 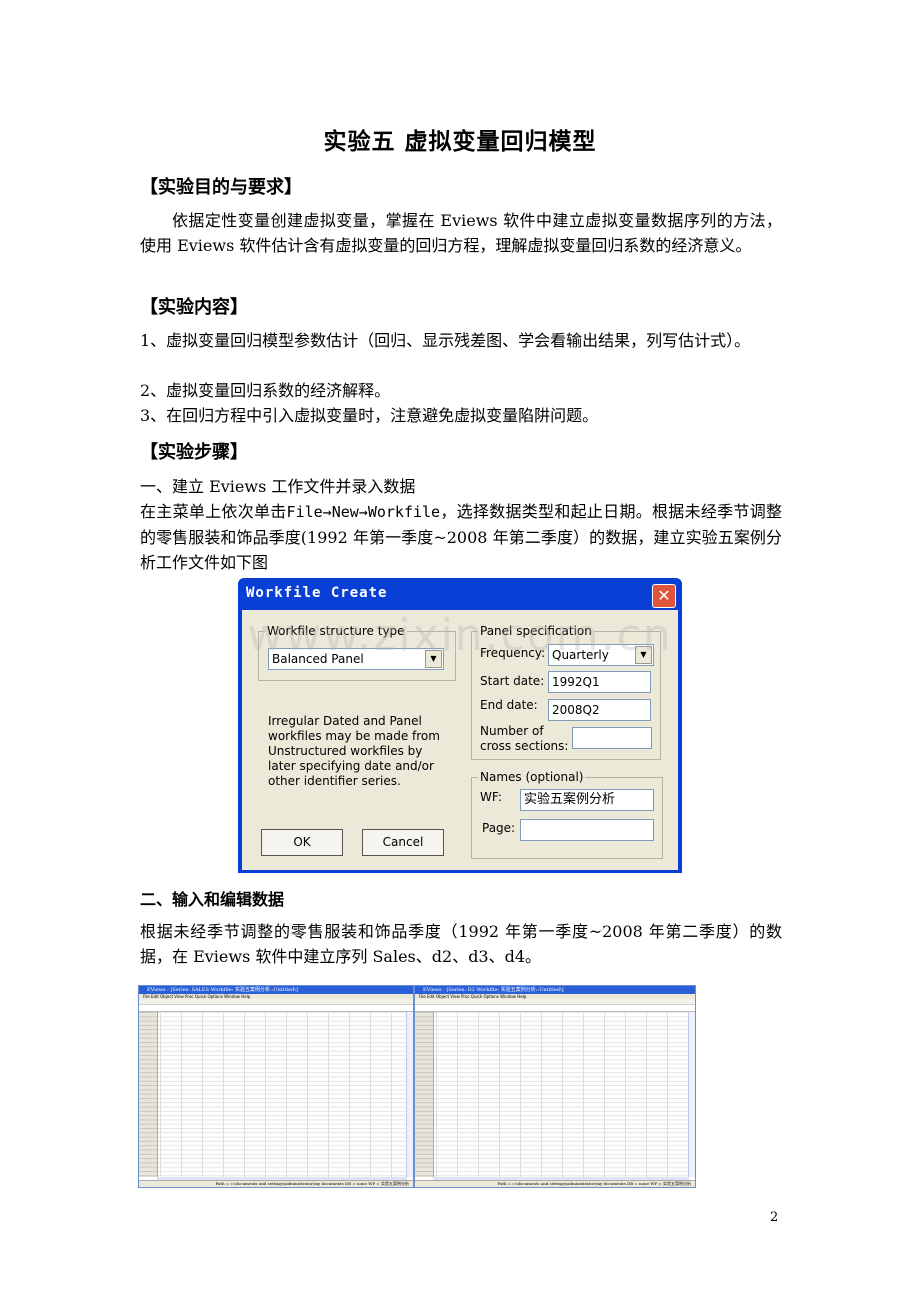 I want to click on page-number: 2, so click(x=774, y=1217).